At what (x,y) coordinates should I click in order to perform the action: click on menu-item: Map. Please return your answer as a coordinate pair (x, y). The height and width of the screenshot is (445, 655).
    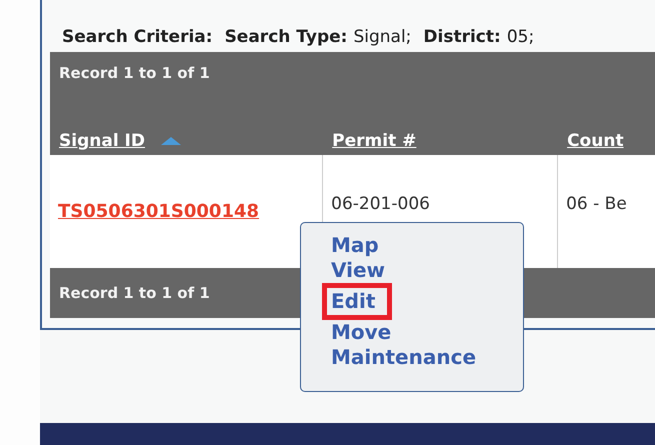
    Looking at the image, I should click on (355, 245).